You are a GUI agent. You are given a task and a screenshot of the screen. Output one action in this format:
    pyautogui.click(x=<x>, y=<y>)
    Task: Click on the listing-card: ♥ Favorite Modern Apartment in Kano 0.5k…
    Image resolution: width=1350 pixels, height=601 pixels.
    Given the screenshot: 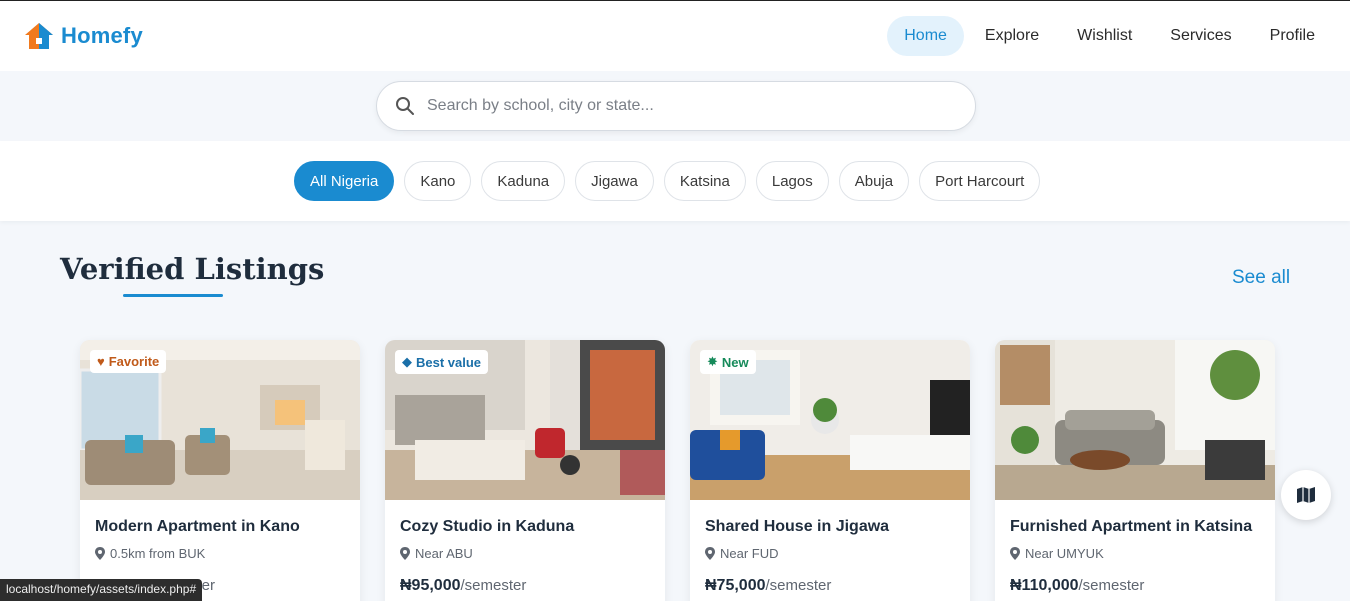 What is the action you would take?
    pyautogui.click(x=220, y=470)
    